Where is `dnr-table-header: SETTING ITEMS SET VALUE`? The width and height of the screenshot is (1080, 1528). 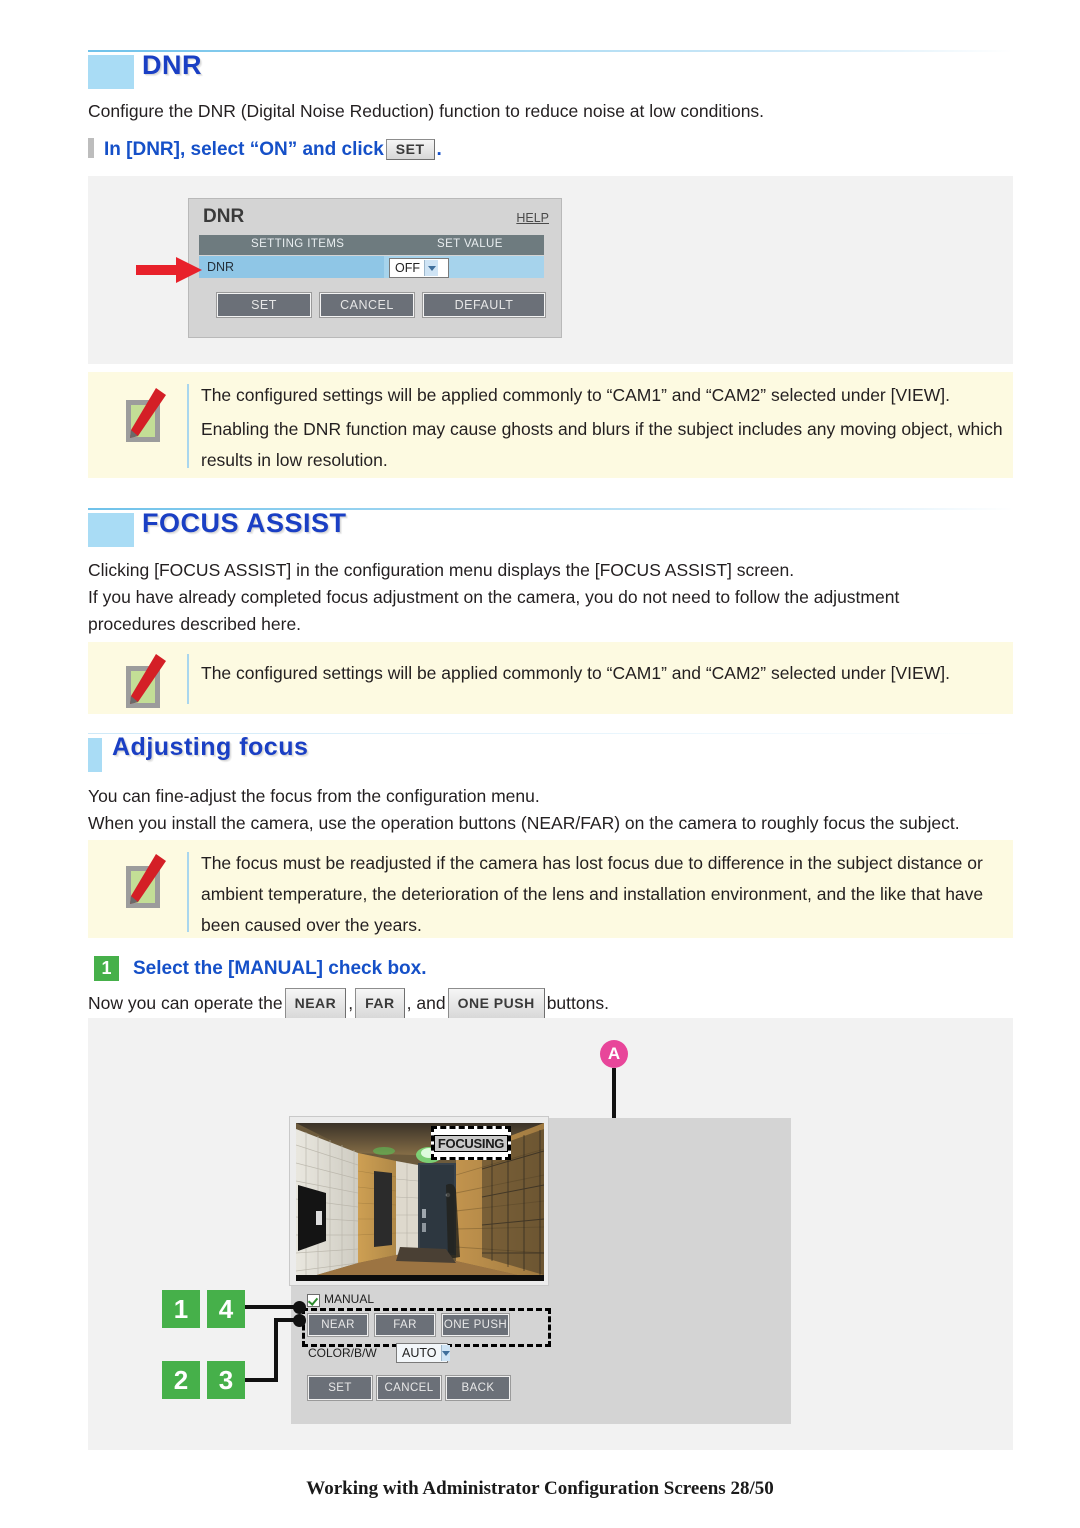
dnr-table-header: SETTING ITEMS SET VALUE is located at coordinates (371, 245).